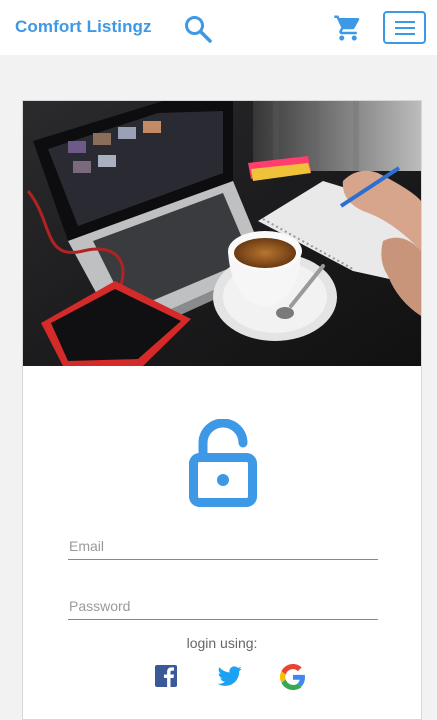 The width and height of the screenshot is (437, 720). What do you see at coordinates (223, 546) in the screenshot?
I see `email-field` at bounding box center [223, 546].